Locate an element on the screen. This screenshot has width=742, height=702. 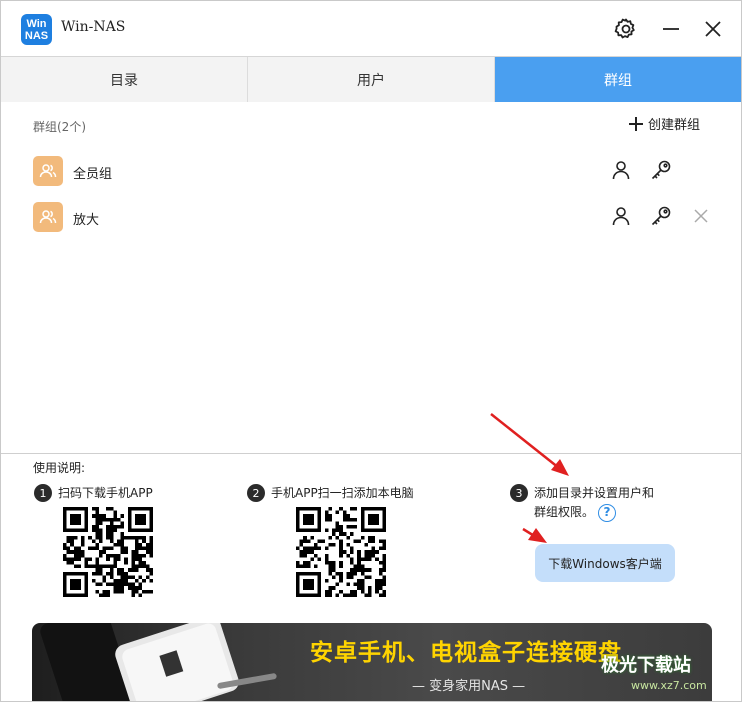
step-2: 2 手机APP扫一扫添加本电脑 is located at coordinates (330, 493).